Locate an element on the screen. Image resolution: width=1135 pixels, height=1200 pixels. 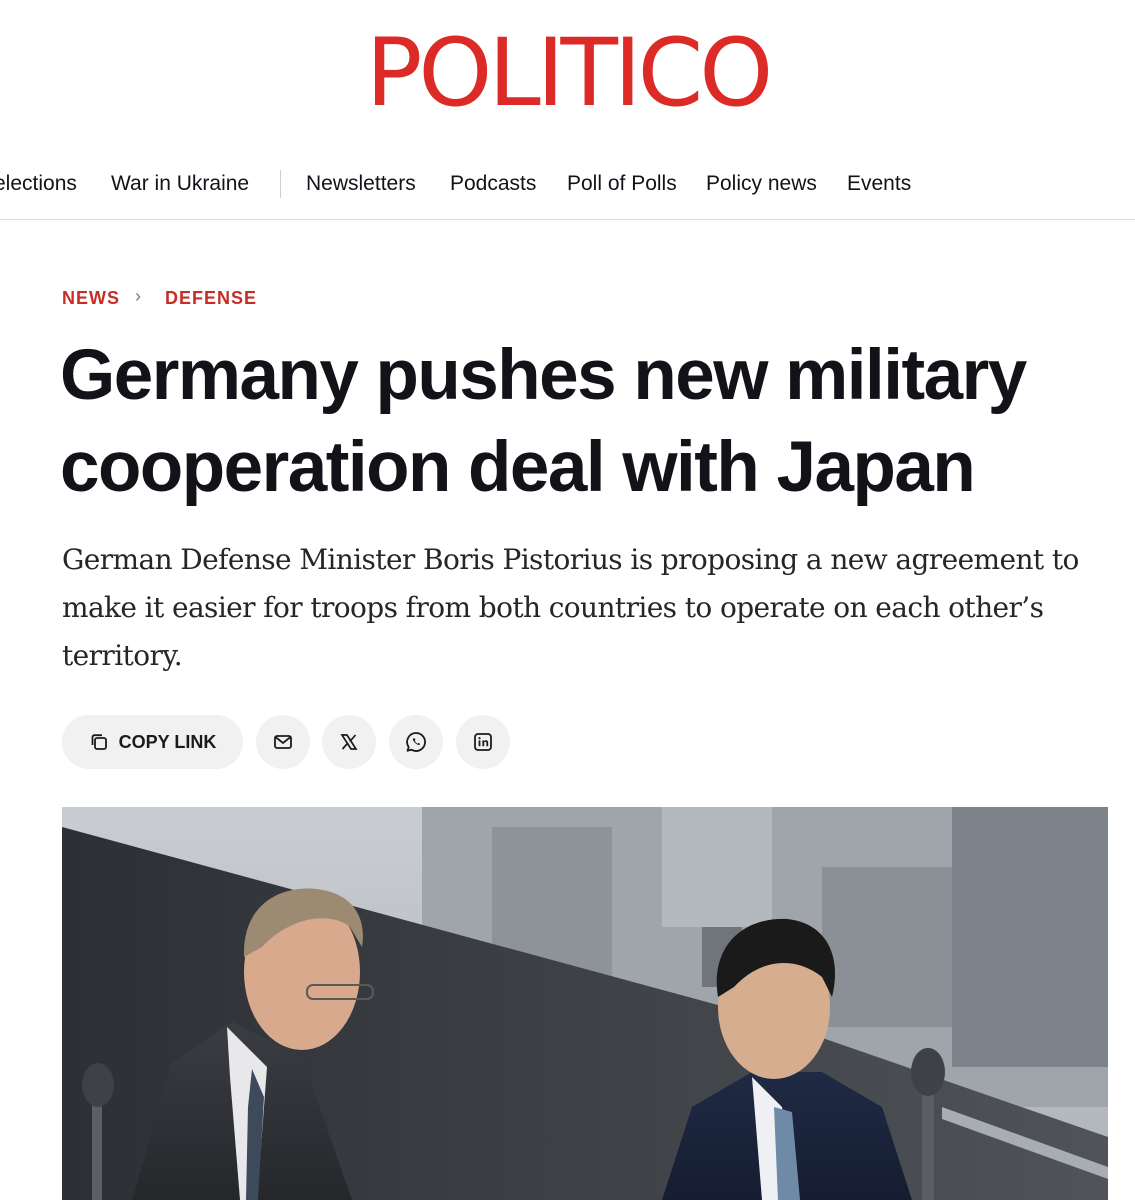
x-share-button is located at coordinates (349, 742).